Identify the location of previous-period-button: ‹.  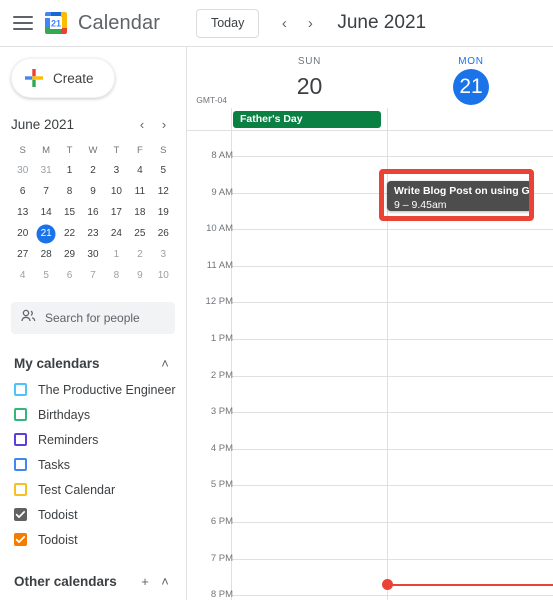
(284, 23).